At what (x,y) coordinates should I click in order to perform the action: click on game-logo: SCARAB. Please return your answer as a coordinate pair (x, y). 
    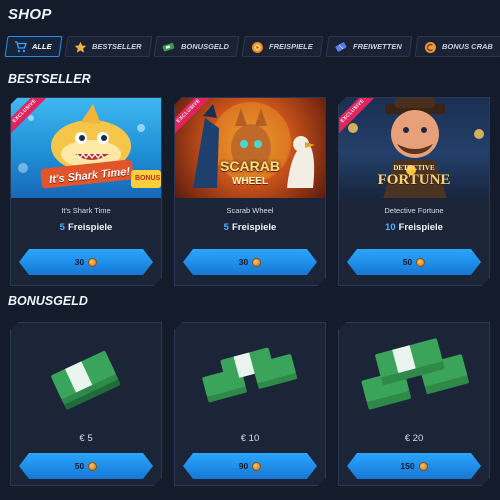
    Looking at the image, I should click on (250, 166).